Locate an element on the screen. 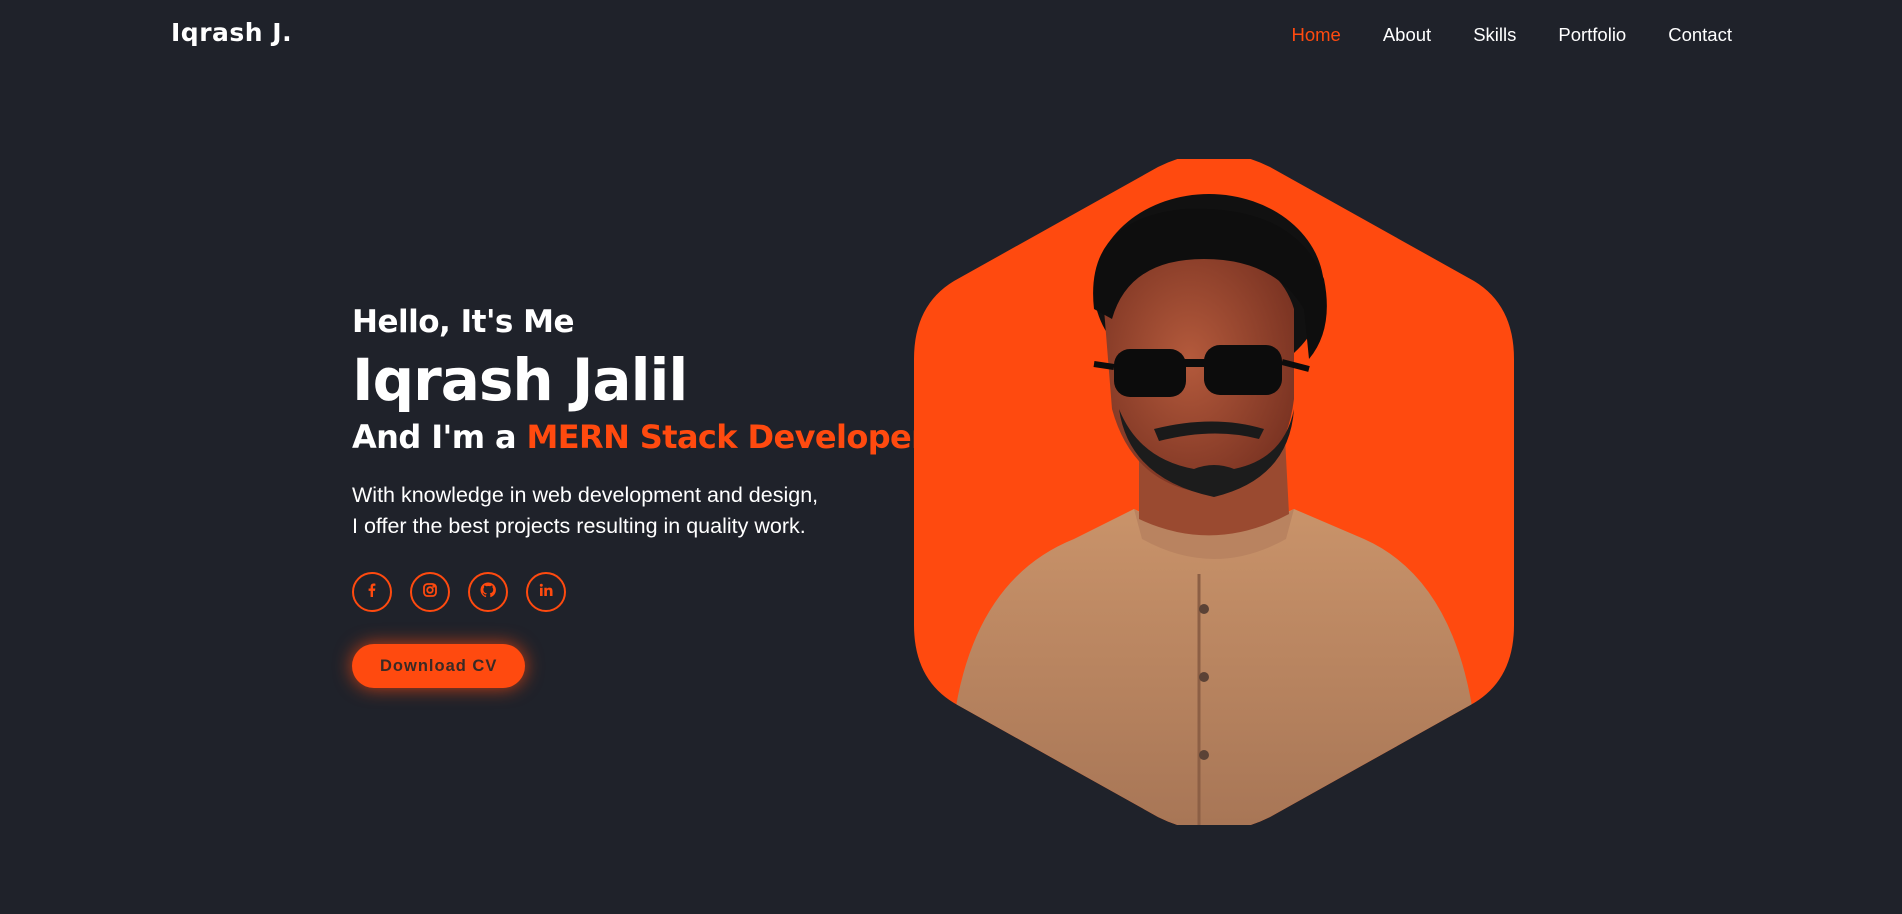  site-logo: Iqrash J. is located at coordinates (231, 32).